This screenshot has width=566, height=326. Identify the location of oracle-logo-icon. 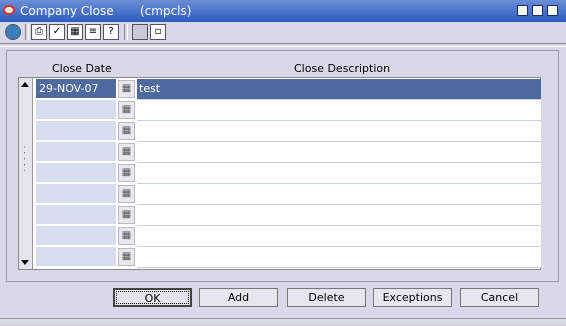
(9, 10).